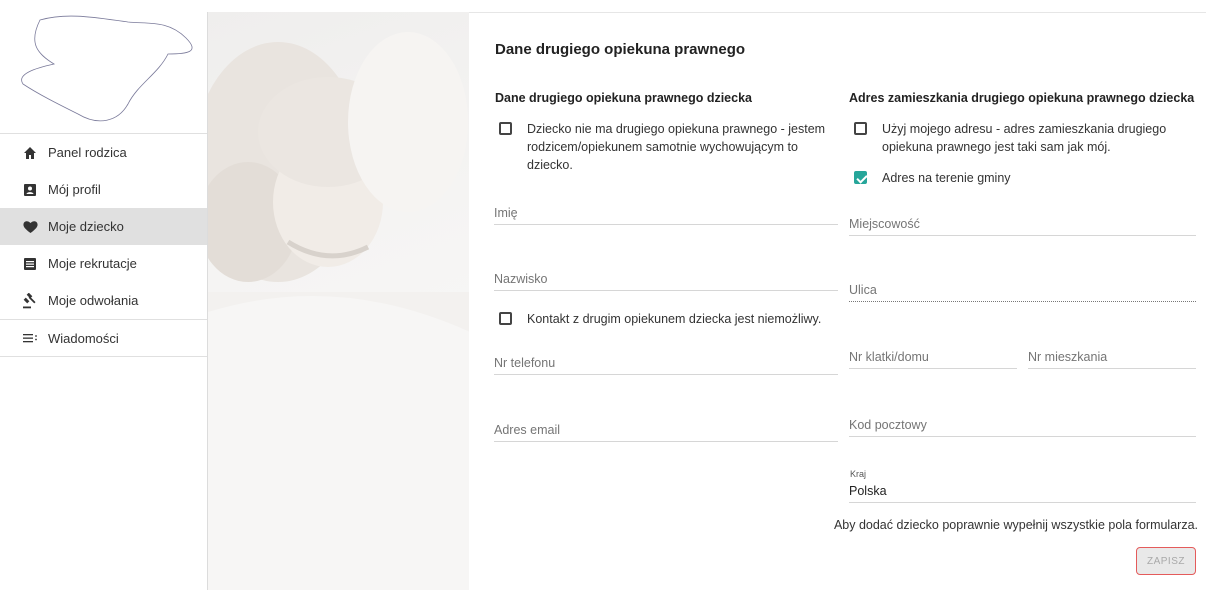 The height and width of the screenshot is (590, 1206). I want to click on country-value: Polska, so click(868, 491).